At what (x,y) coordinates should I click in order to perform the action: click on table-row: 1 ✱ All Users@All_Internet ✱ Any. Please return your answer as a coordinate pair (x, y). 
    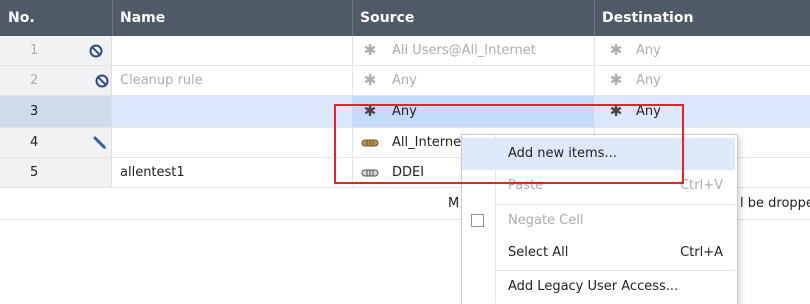
    Looking at the image, I should click on (405, 51).